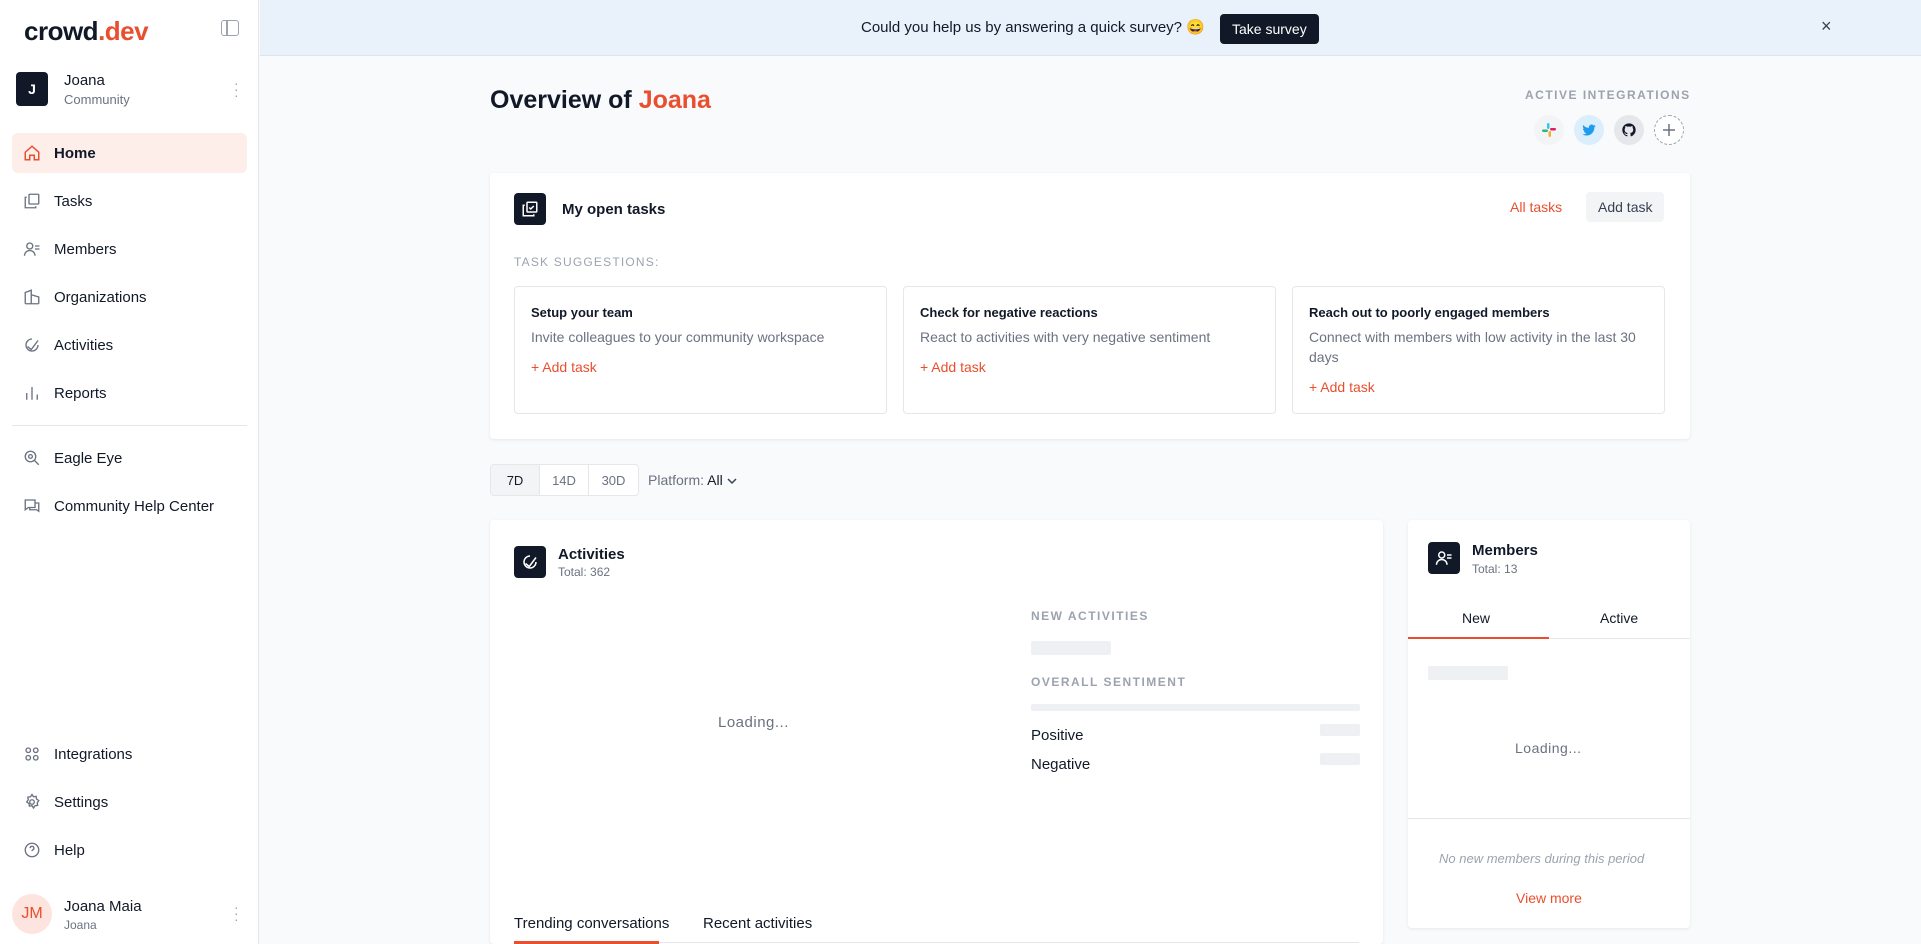 This screenshot has height=944, width=1921. Describe the element at coordinates (129, 754) in the screenshot. I see `sidebar-item-integrations: Integrations` at that location.